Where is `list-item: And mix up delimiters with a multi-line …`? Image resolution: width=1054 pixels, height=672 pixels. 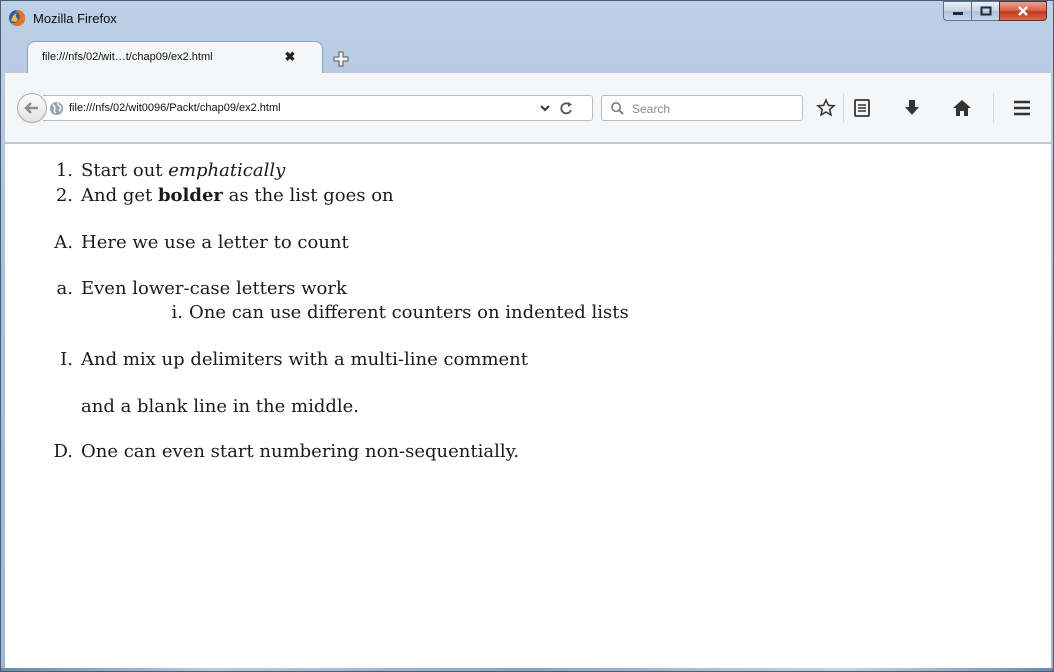
list-item: And mix up delimiters with a multi-line … is located at coordinates (305, 359).